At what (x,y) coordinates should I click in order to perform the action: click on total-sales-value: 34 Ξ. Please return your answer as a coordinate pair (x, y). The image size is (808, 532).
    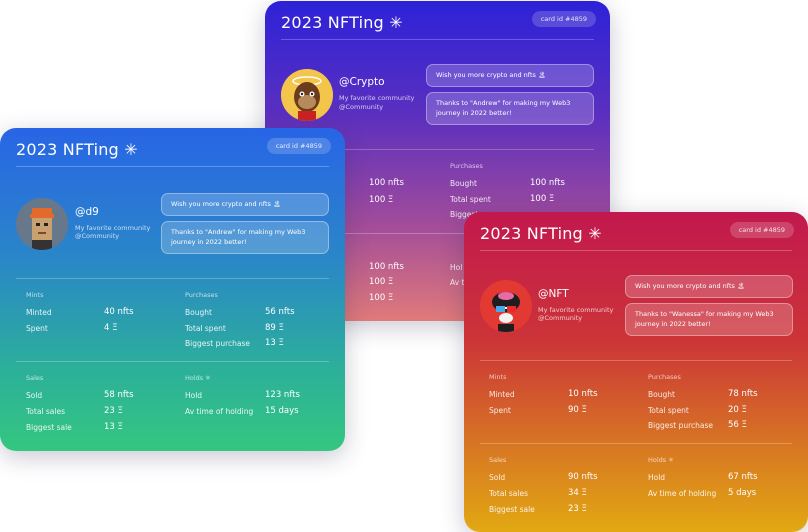
    Looking at the image, I should click on (577, 493).